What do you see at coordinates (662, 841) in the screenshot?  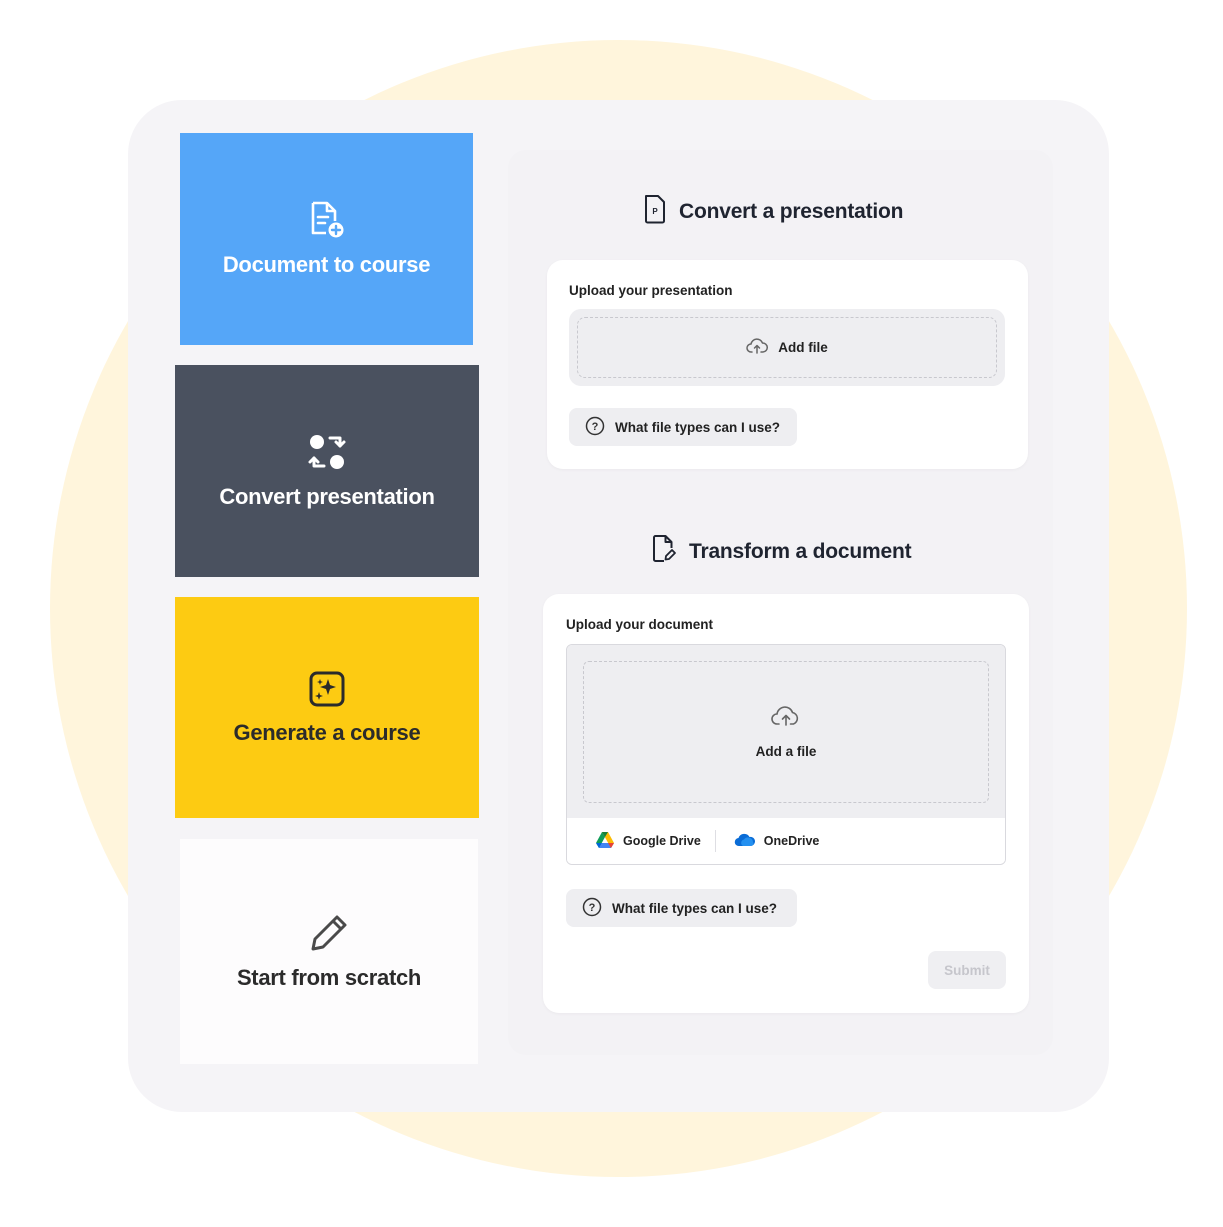 I see `google-drive-label: Google Drive` at bounding box center [662, 841].